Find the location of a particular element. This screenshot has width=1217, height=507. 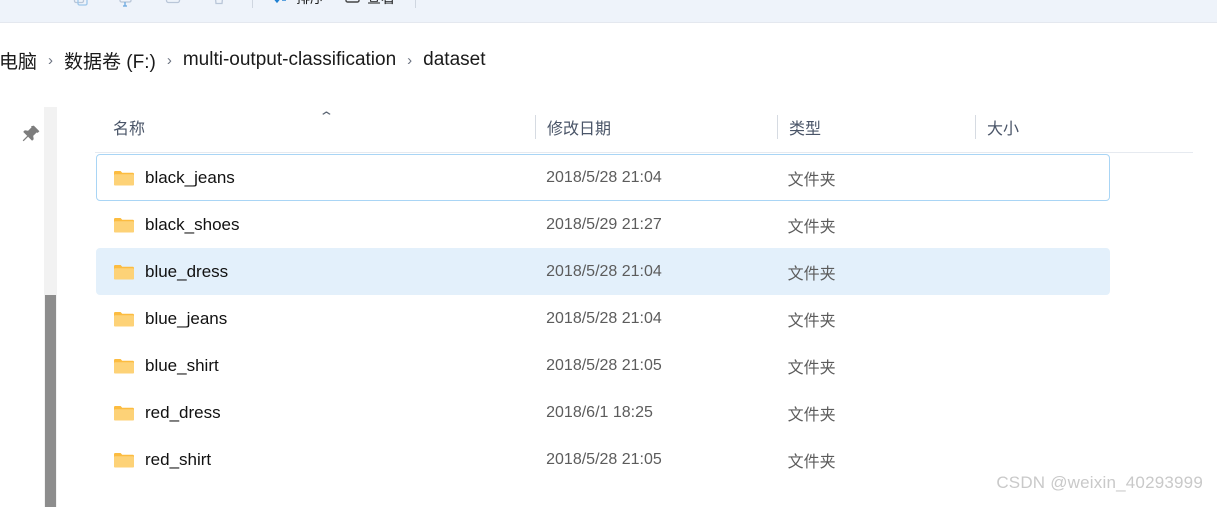

rename-button is located at coordinates (173, 7).